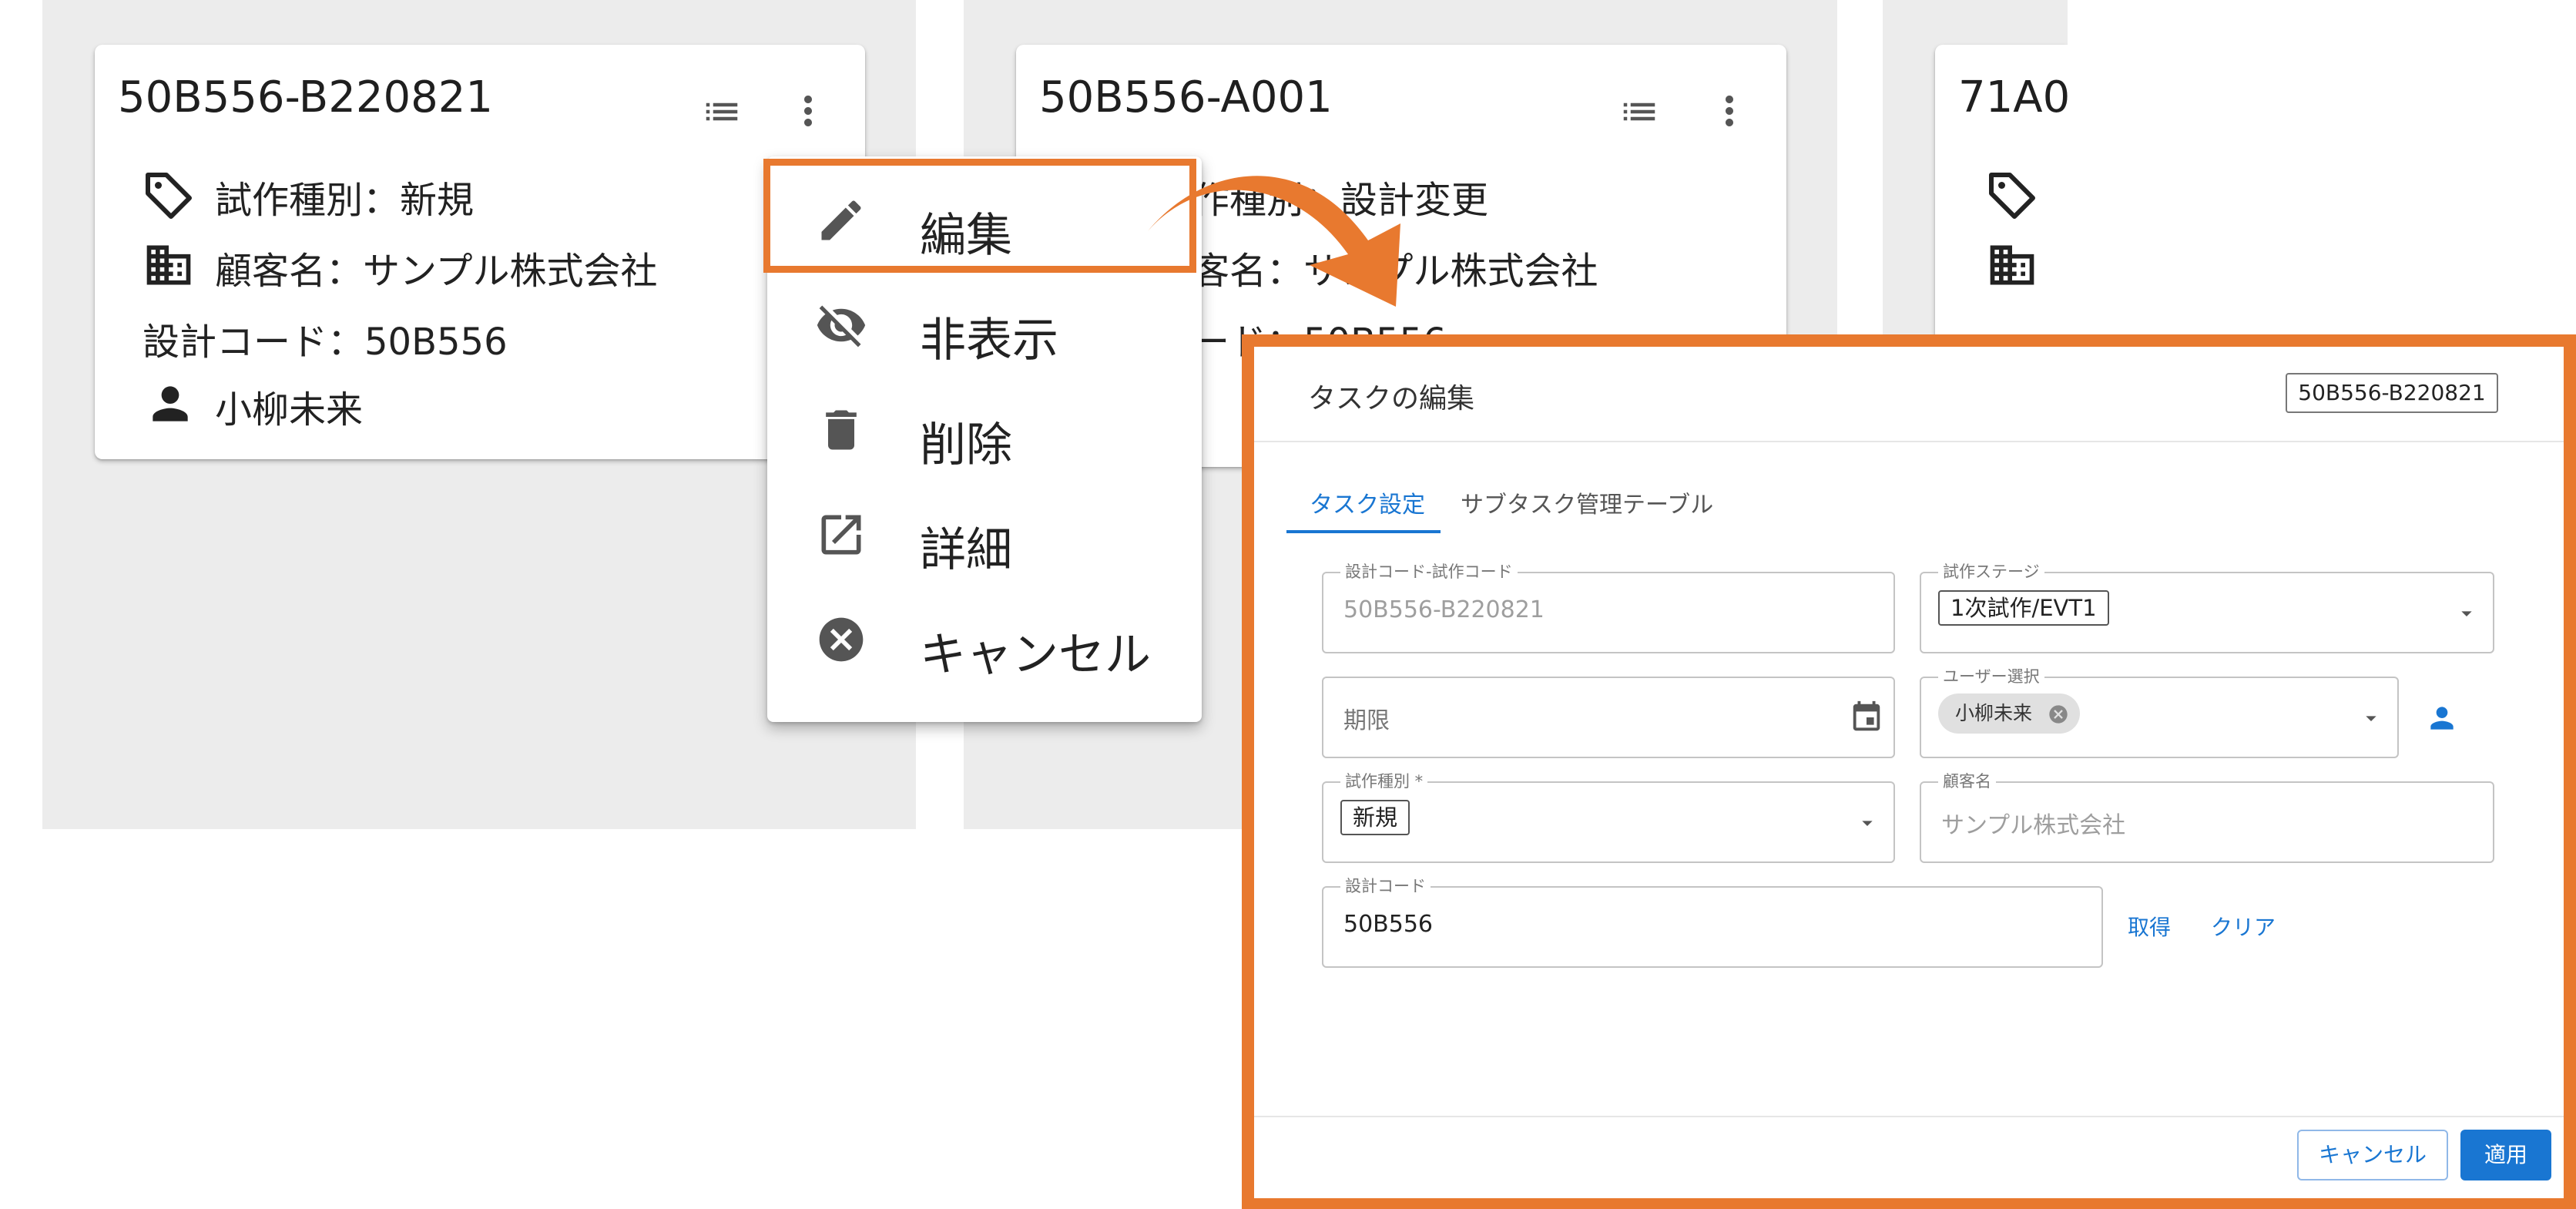 This screenshot has width=2576, height=1209. Describe the element at coordinates (1608, 717) in the screenshot. I see `deadline-field: 期限` at that location.